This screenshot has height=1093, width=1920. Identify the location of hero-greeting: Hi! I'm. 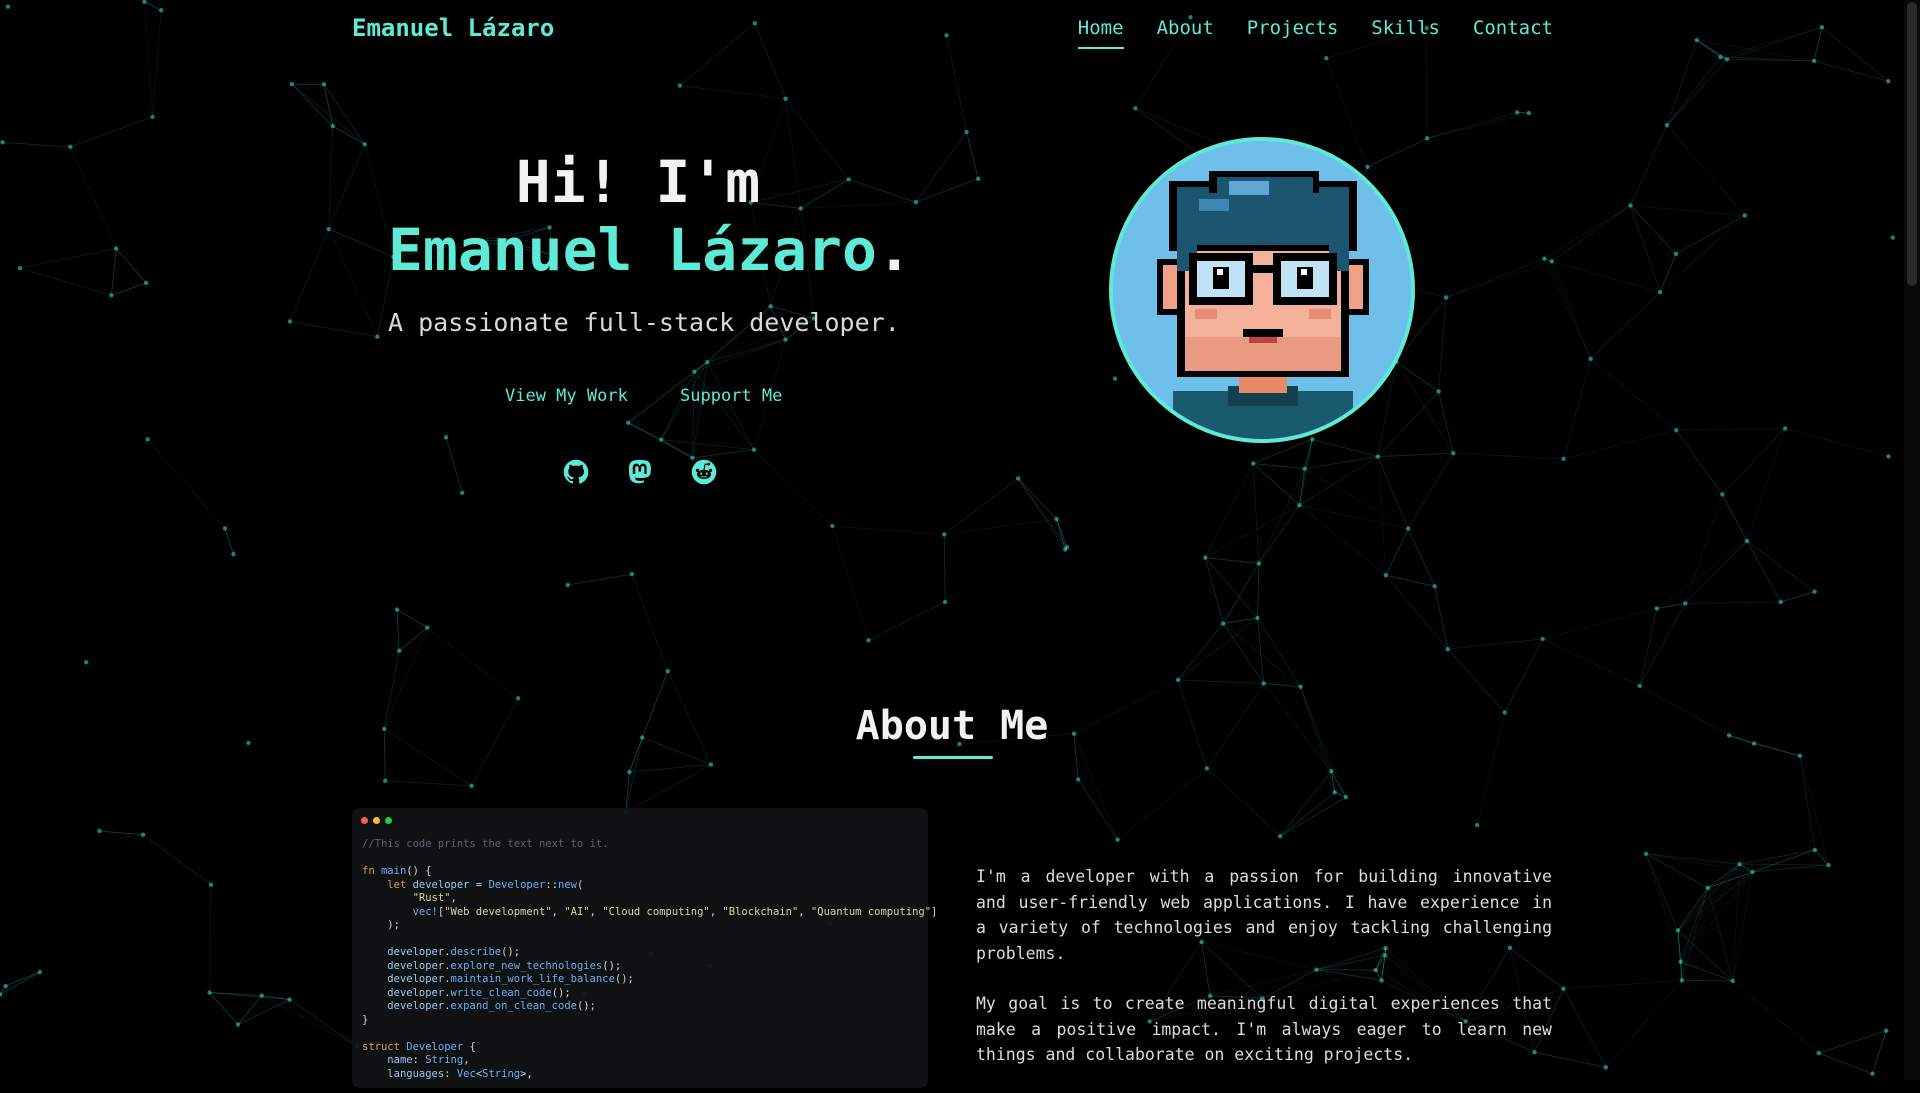
(638, 182).